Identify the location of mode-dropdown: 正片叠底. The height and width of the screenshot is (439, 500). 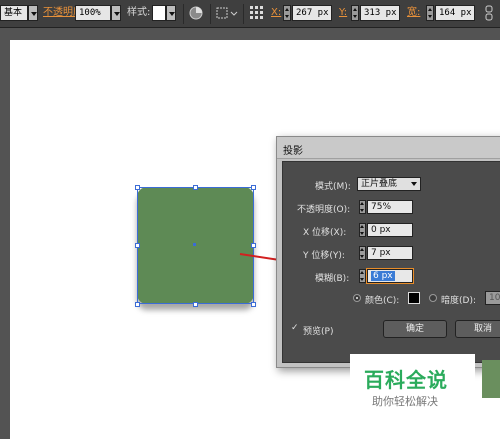
(389, 184).